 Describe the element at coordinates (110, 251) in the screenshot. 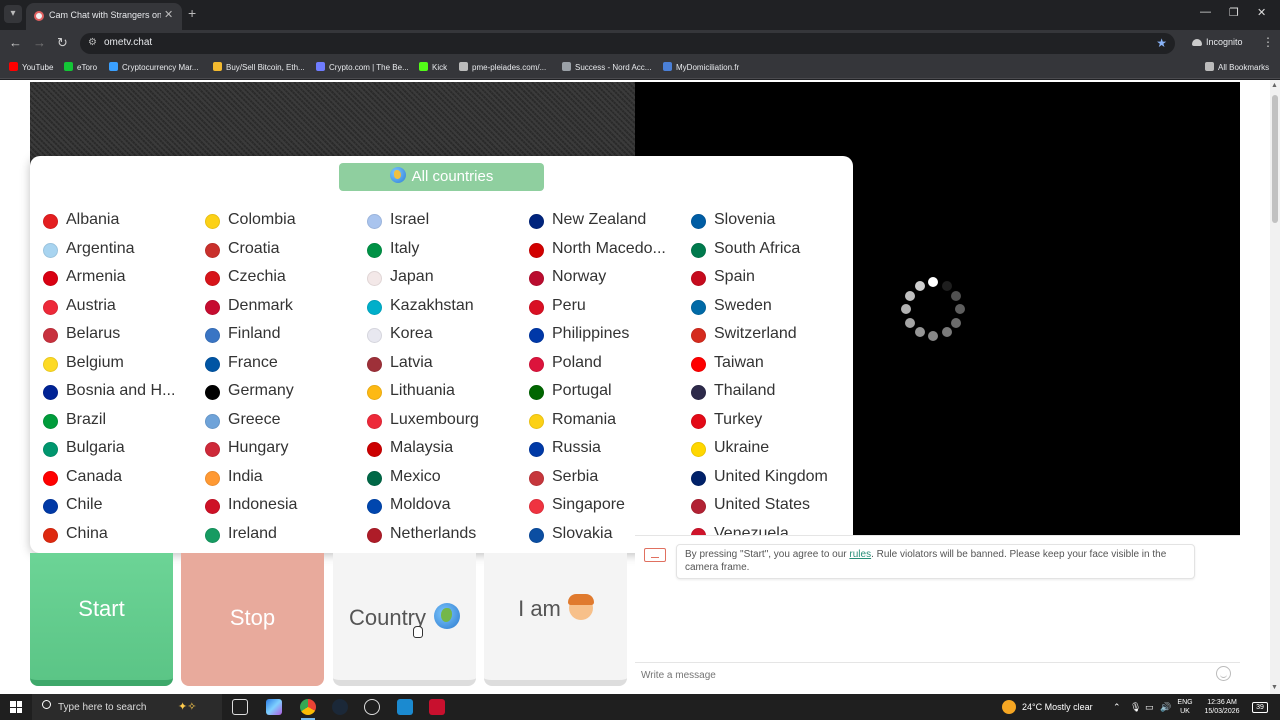

I see `country-option: Argentina` at that location.